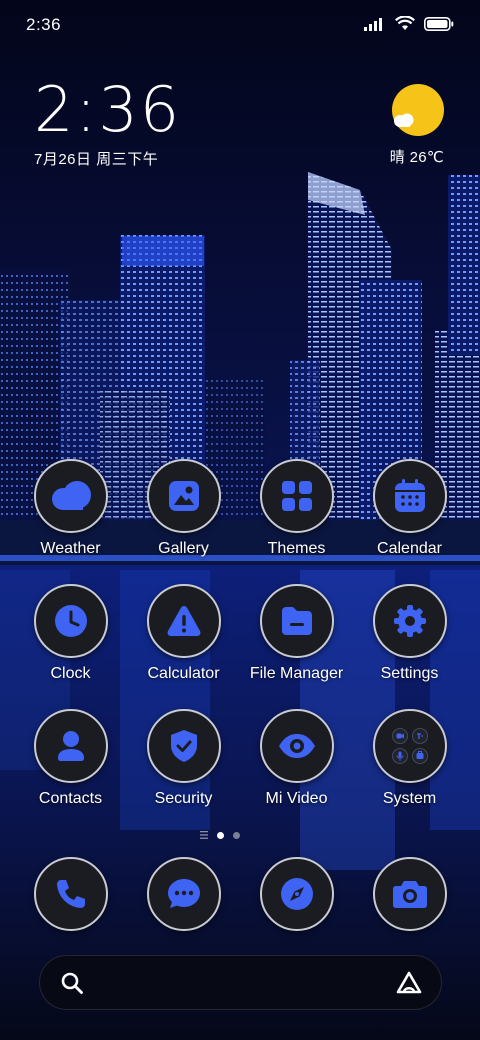 This screenshot has height=1040, width=480. I want to click on app-label: Calendar, so click(409, 548).